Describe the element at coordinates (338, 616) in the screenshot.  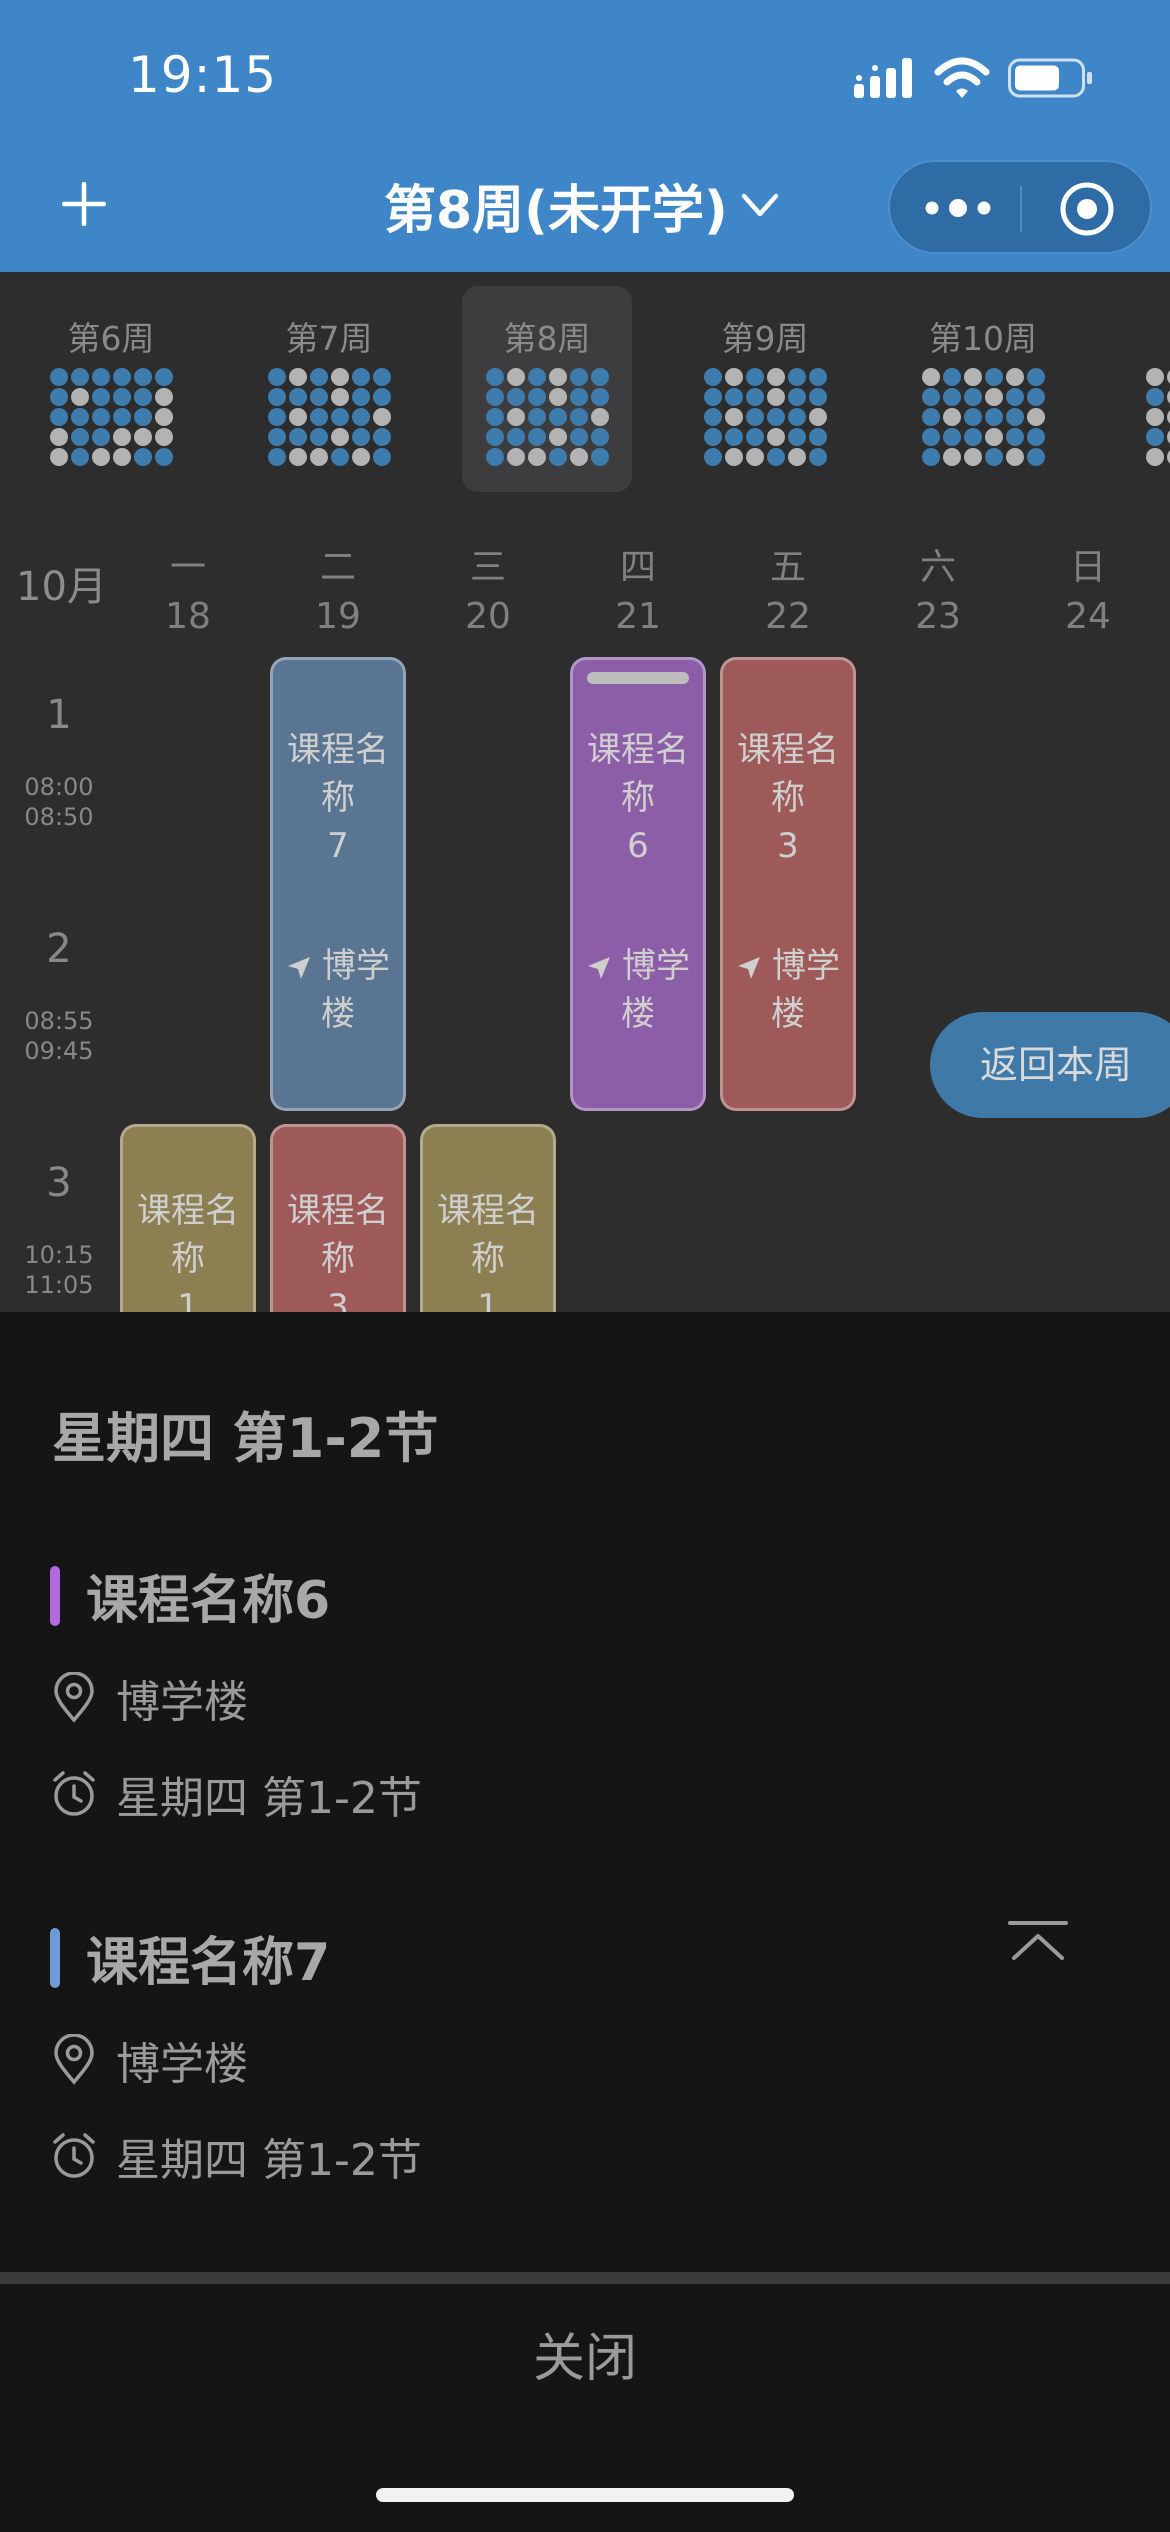
I see `day-date: 19` at that location.